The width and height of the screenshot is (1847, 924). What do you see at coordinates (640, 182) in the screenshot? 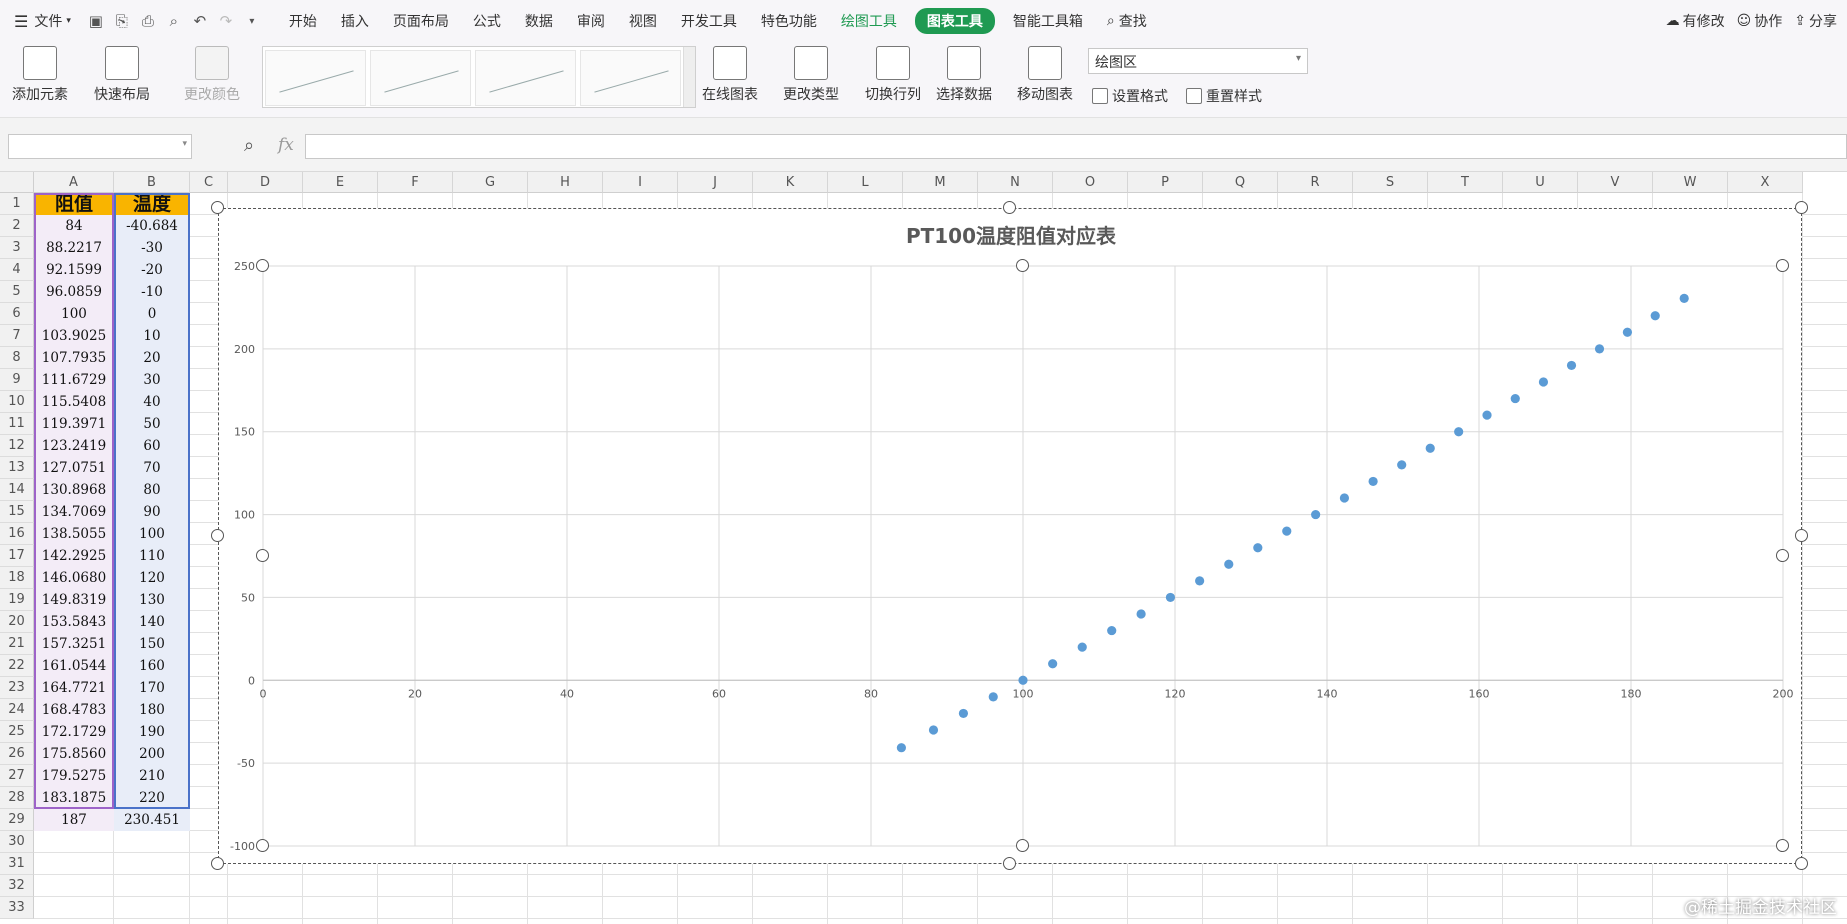
I see `column-header-I: I` at bounding box center [640, 182].